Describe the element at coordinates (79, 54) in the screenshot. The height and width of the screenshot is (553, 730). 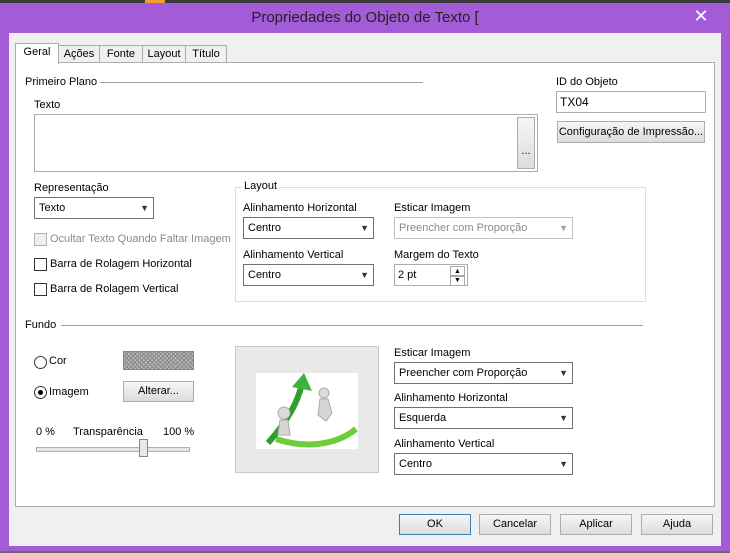
I see `tab-acoes: Ações` at that location.